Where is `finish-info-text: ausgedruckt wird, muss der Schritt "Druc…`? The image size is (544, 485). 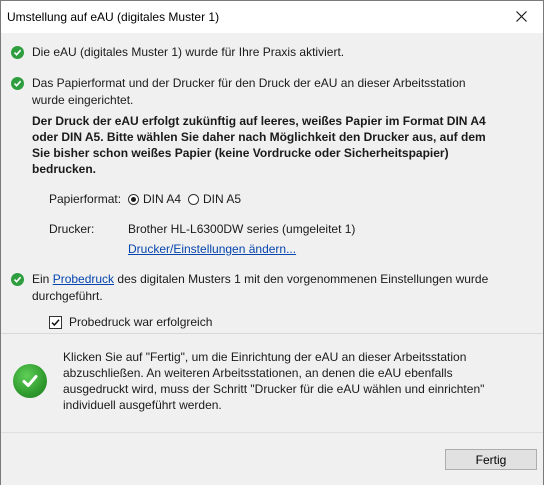 finish-info-text: ausgedruckt wird, muss der Schritt "Druc… is located at coordinates (274, 389).